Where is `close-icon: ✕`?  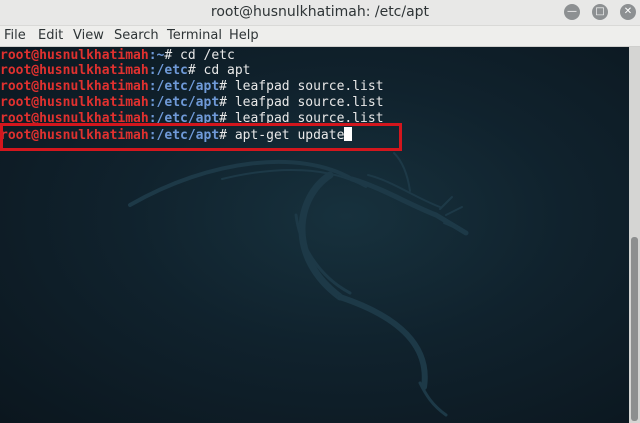 close-icon: ✕ is located at coordinates (628, 11).